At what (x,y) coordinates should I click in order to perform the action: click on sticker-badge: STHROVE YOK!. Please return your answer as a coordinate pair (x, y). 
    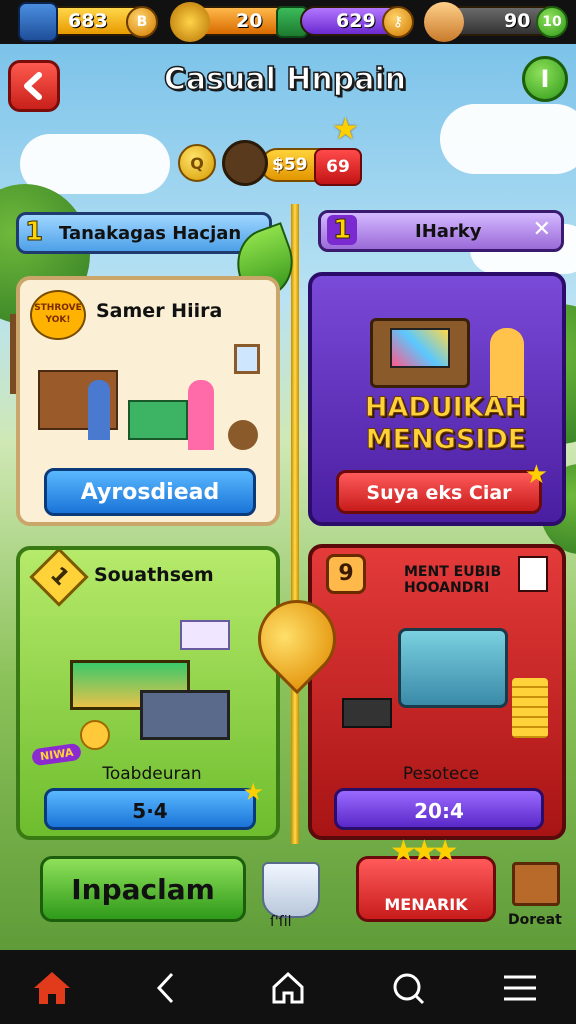
    Looking at the image, I should click on (58, 315).